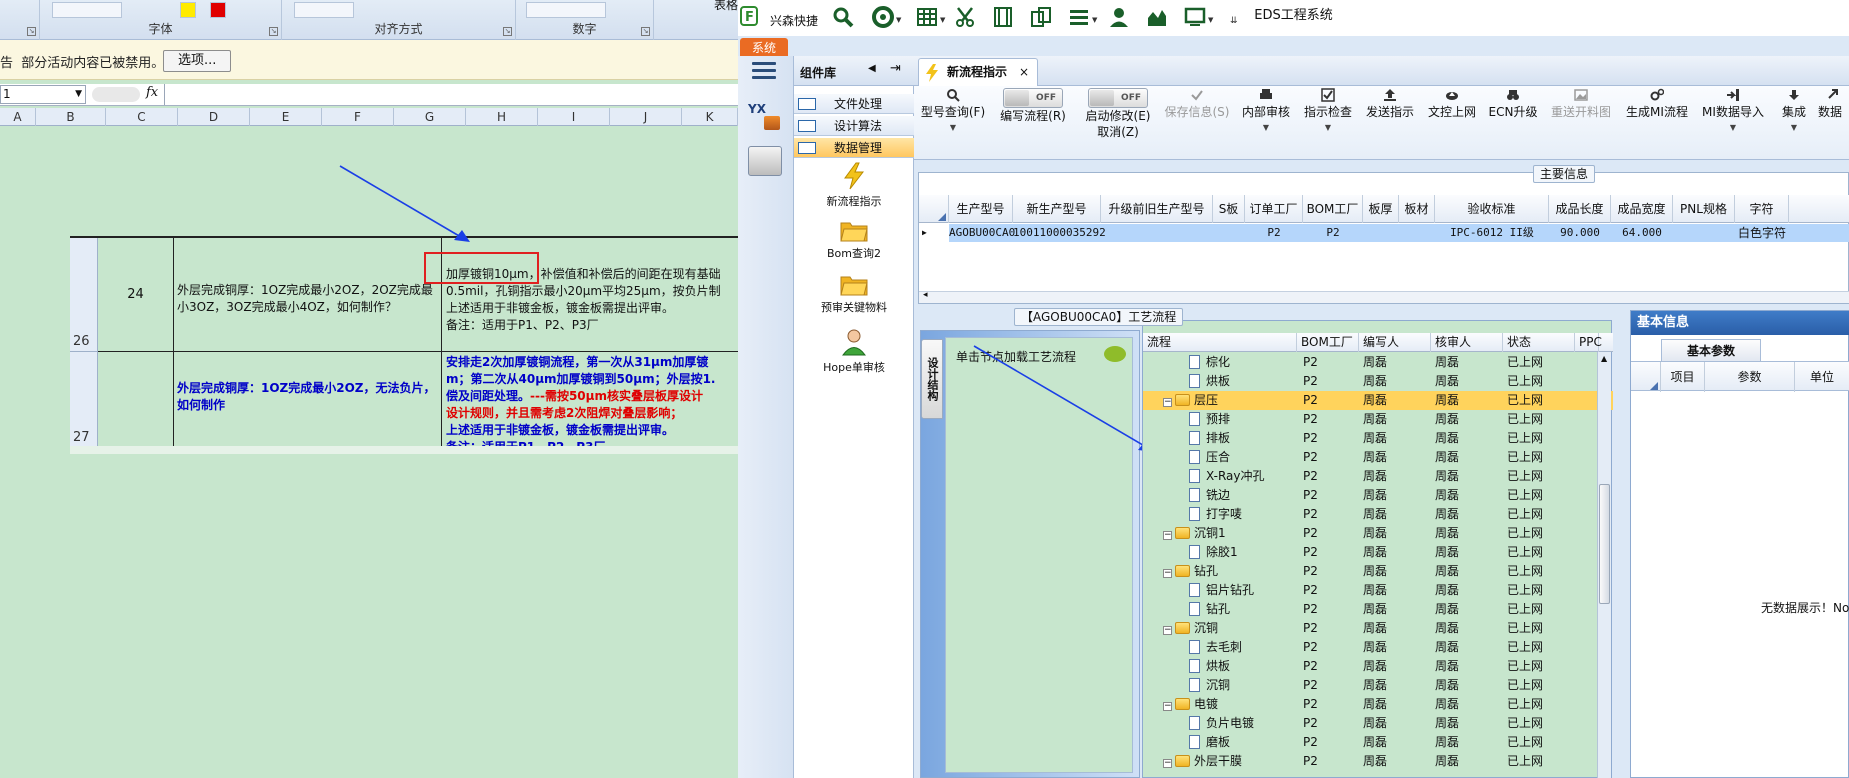 This screenshot has width=1849, height=778. What do you see at coordinates (1683, 377) in the screenshot?
I see `column-header: 项目` at bounding box center [1683, 377].